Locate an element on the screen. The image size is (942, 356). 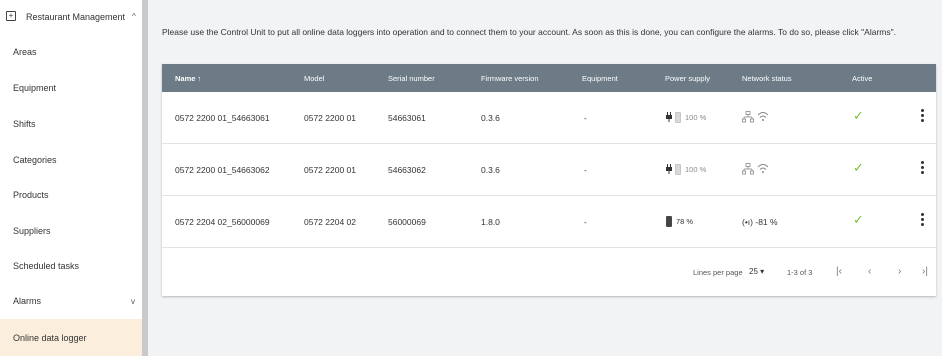
sidebar-item-label: Areas is located at coordinates (25, 52).